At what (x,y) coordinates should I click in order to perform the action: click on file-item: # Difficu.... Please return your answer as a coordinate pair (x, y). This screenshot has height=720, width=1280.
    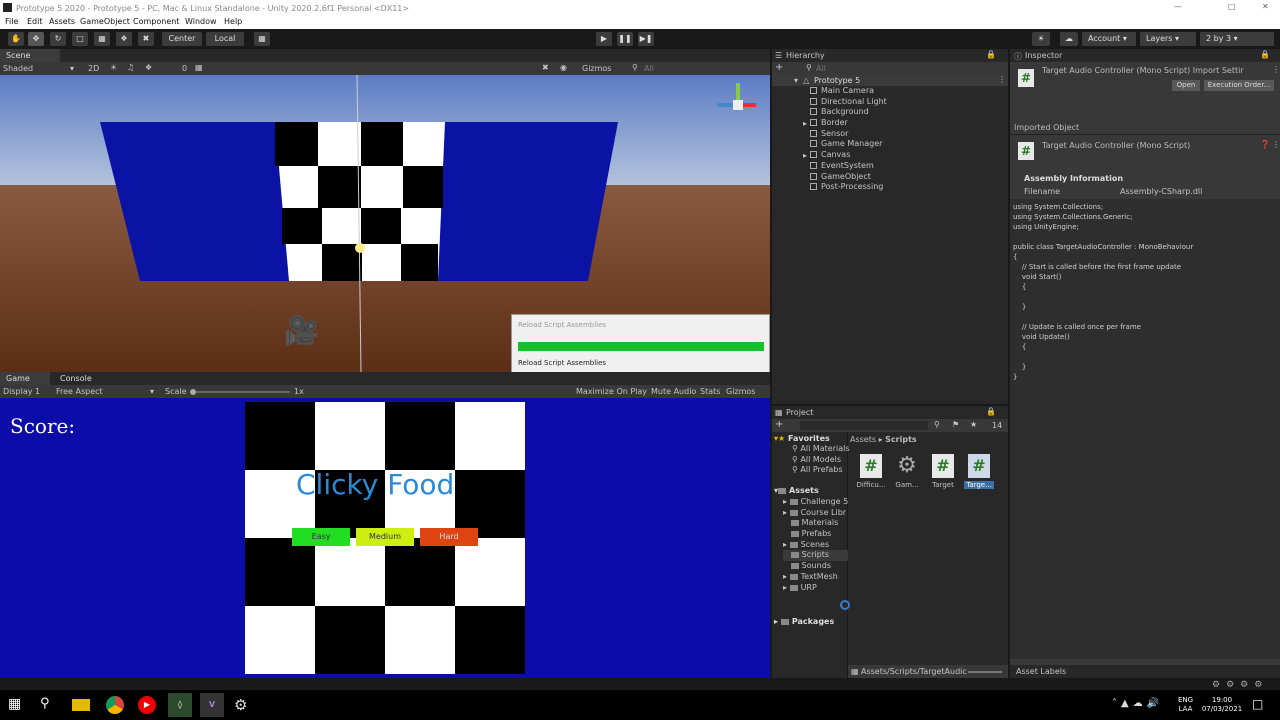
    Looking at the image, I should click on (871, 471).